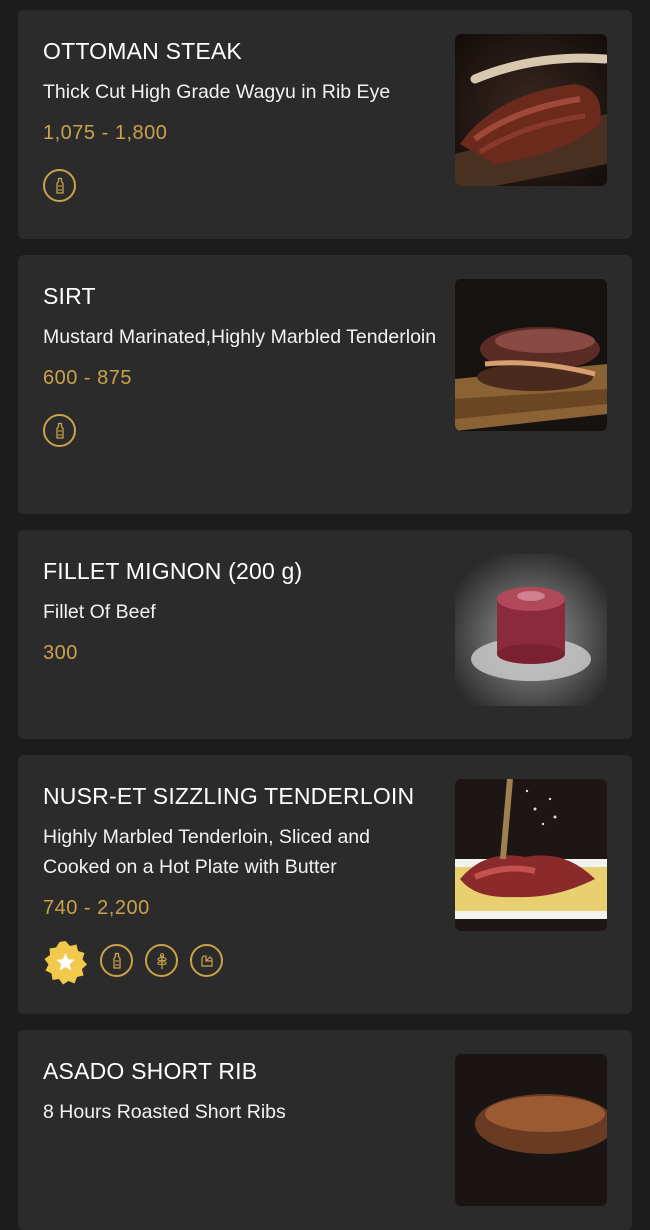 The image size is (650, 1230). I want to click on short-rib-photo, so click(531, 1130).